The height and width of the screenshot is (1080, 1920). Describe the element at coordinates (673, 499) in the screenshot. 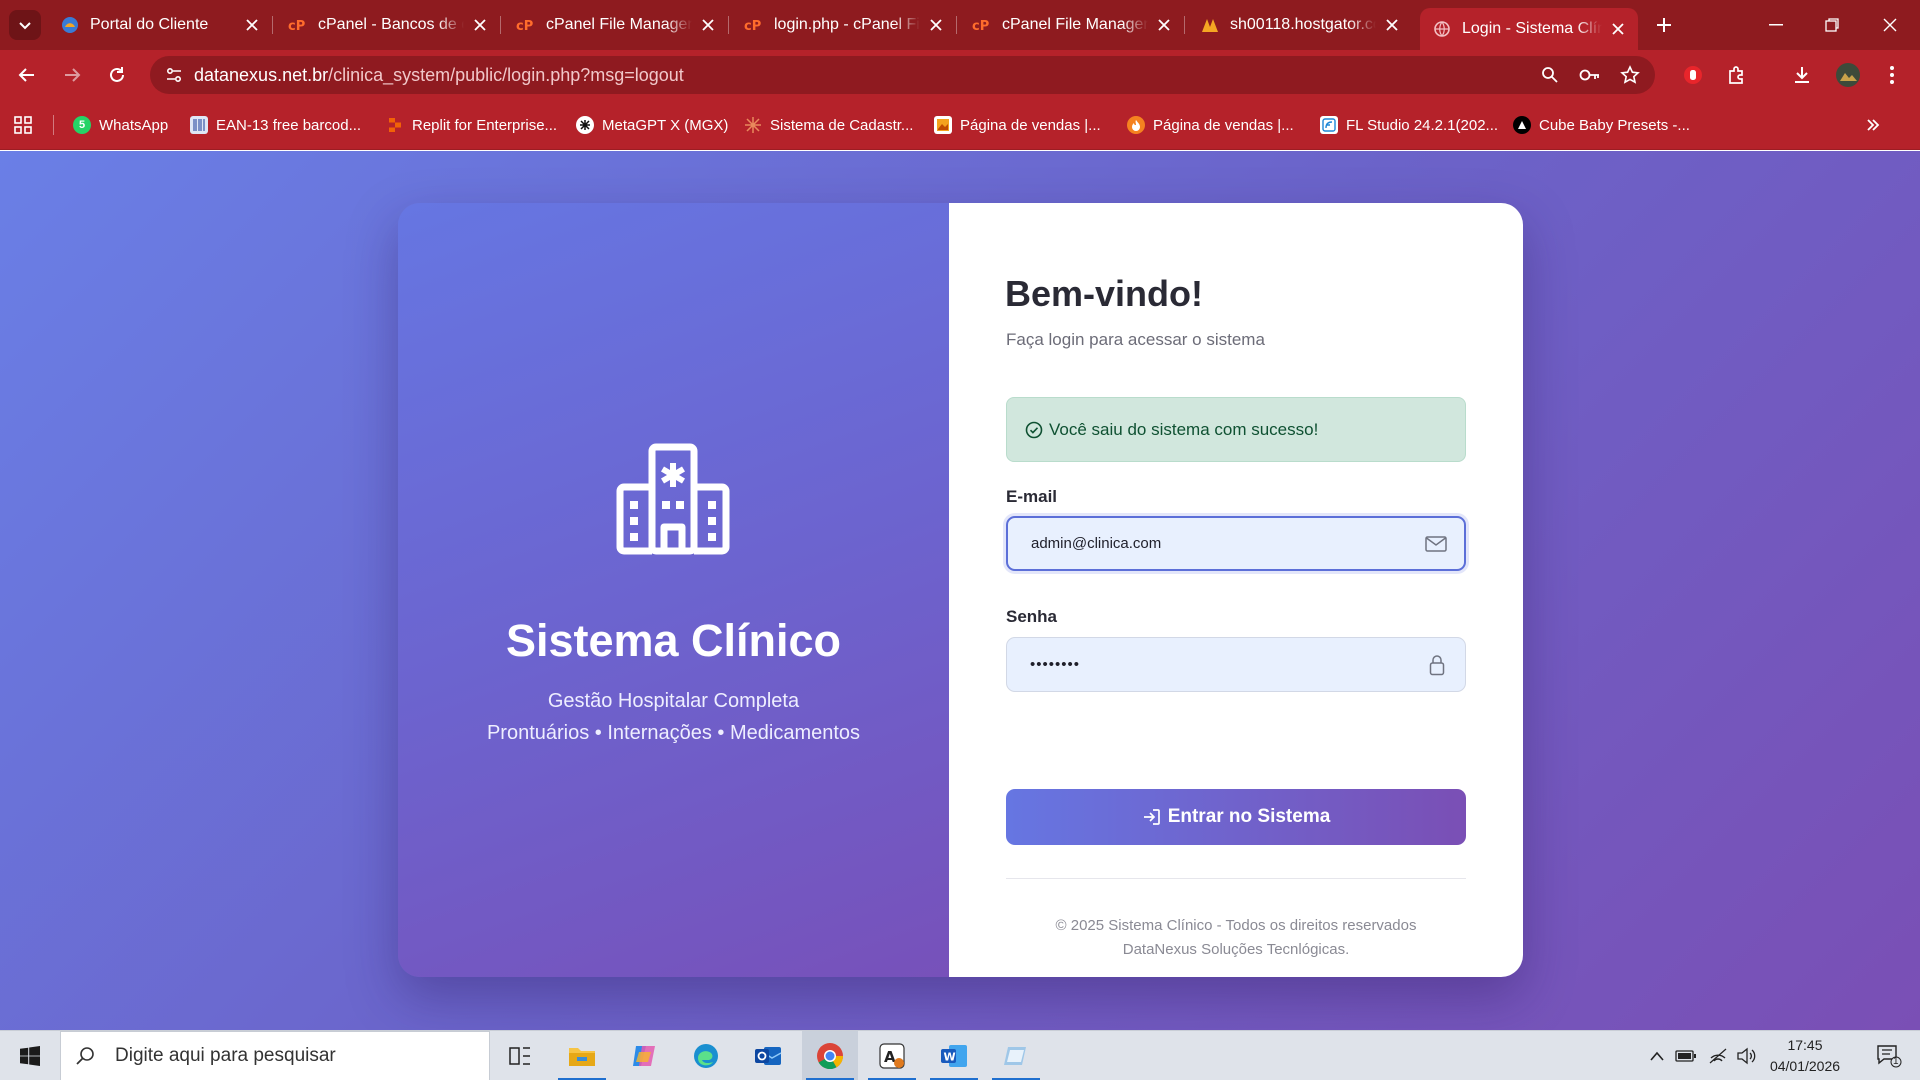

I see `hospital-icon` at that location.